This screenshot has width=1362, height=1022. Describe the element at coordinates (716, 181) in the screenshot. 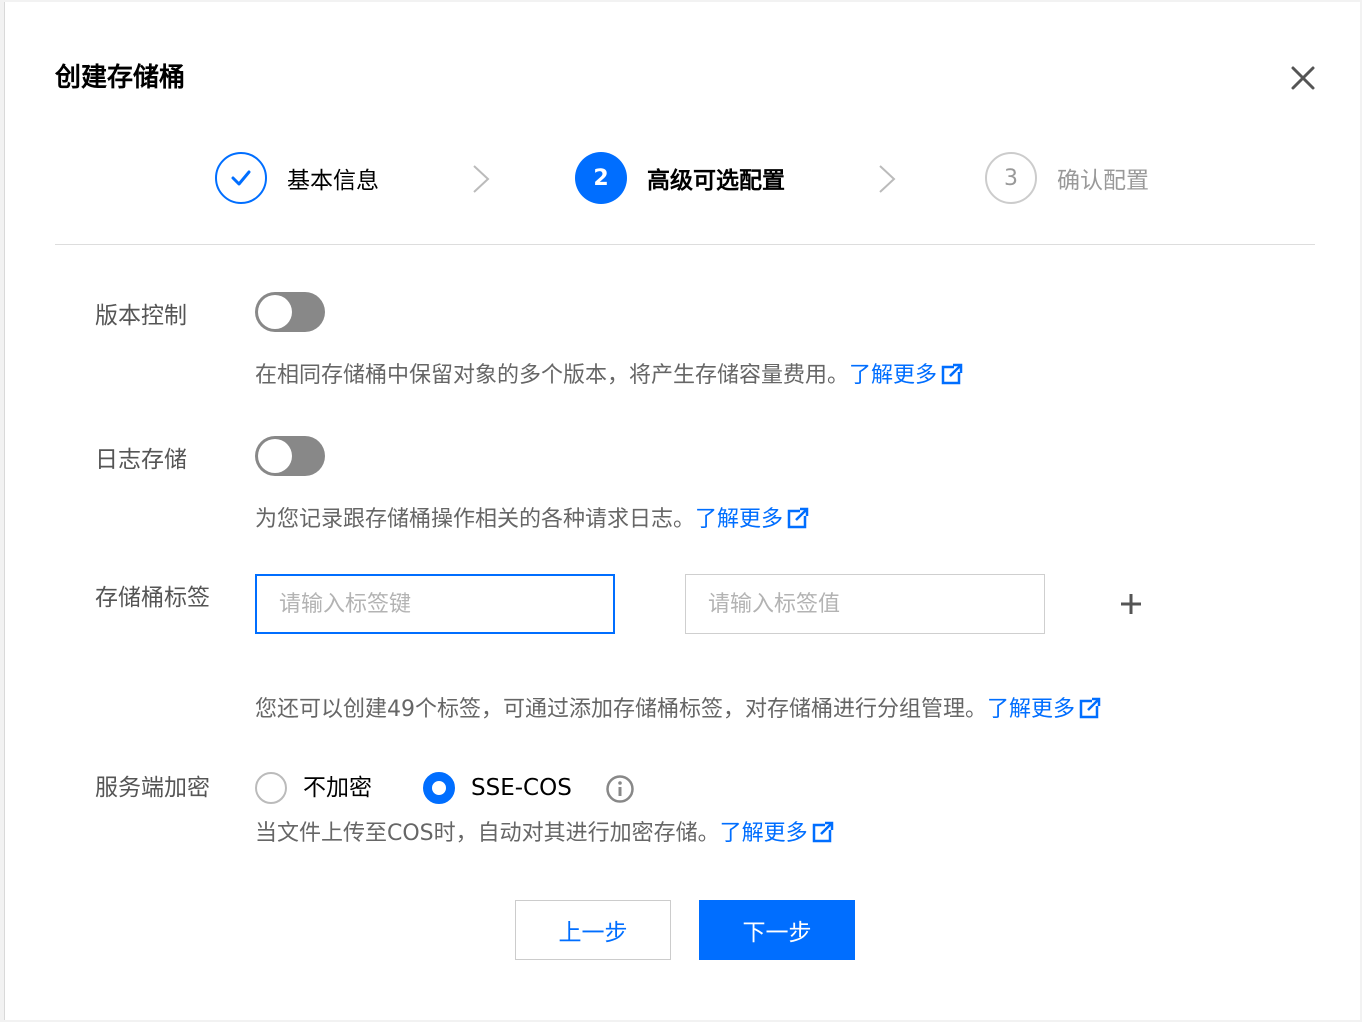

I see `step-label: 高级可选配置` at that location.